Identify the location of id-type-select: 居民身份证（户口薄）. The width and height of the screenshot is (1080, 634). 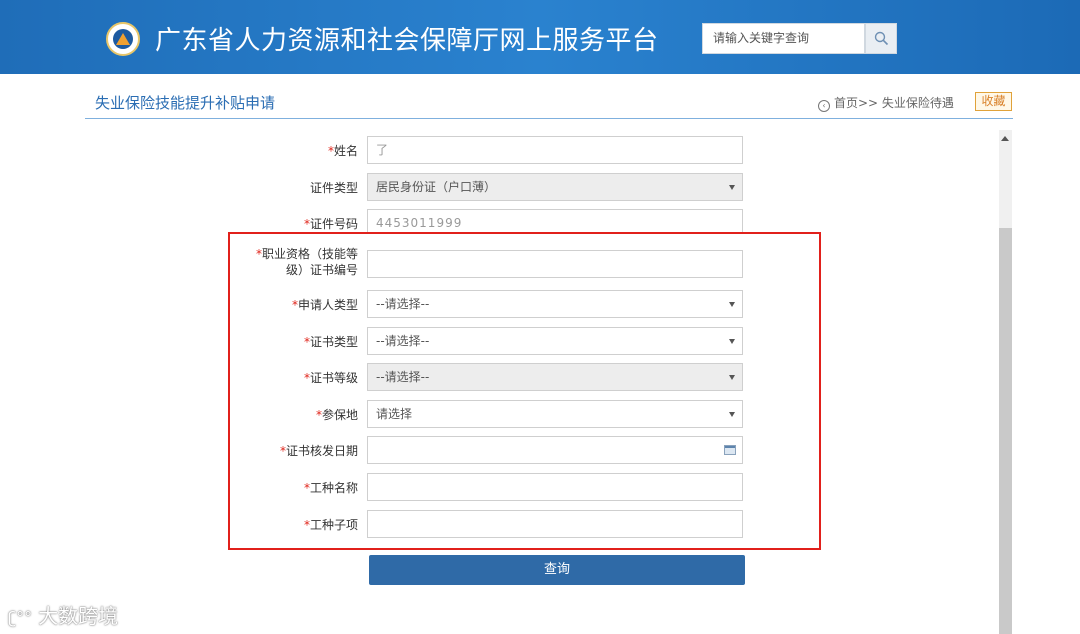
(555, 187).